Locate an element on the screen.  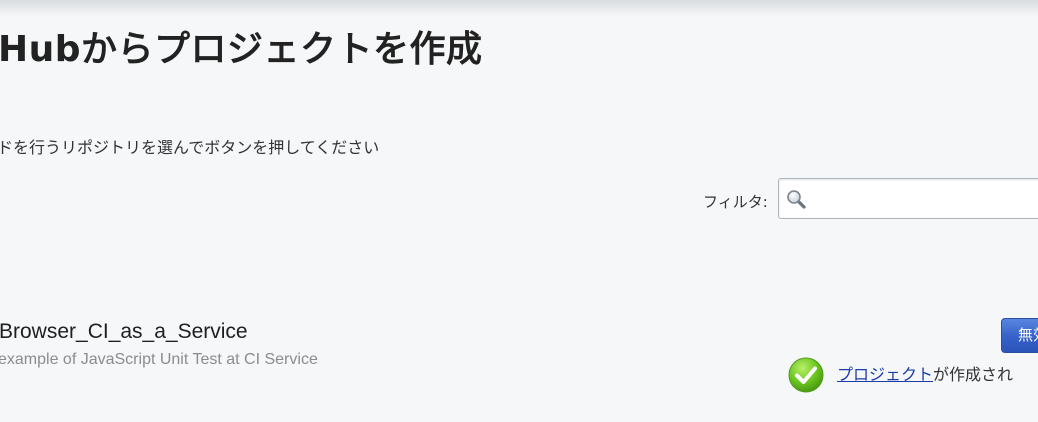
repo-name: Browser_CI_as_a_Service is located at coordinates (124, 331).